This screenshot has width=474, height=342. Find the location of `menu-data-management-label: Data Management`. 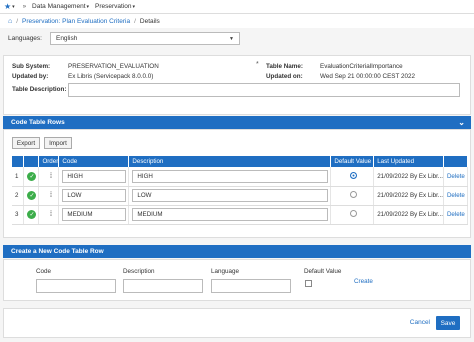

menu-data-management-label: Data Management is located at coordinates (59, 6).